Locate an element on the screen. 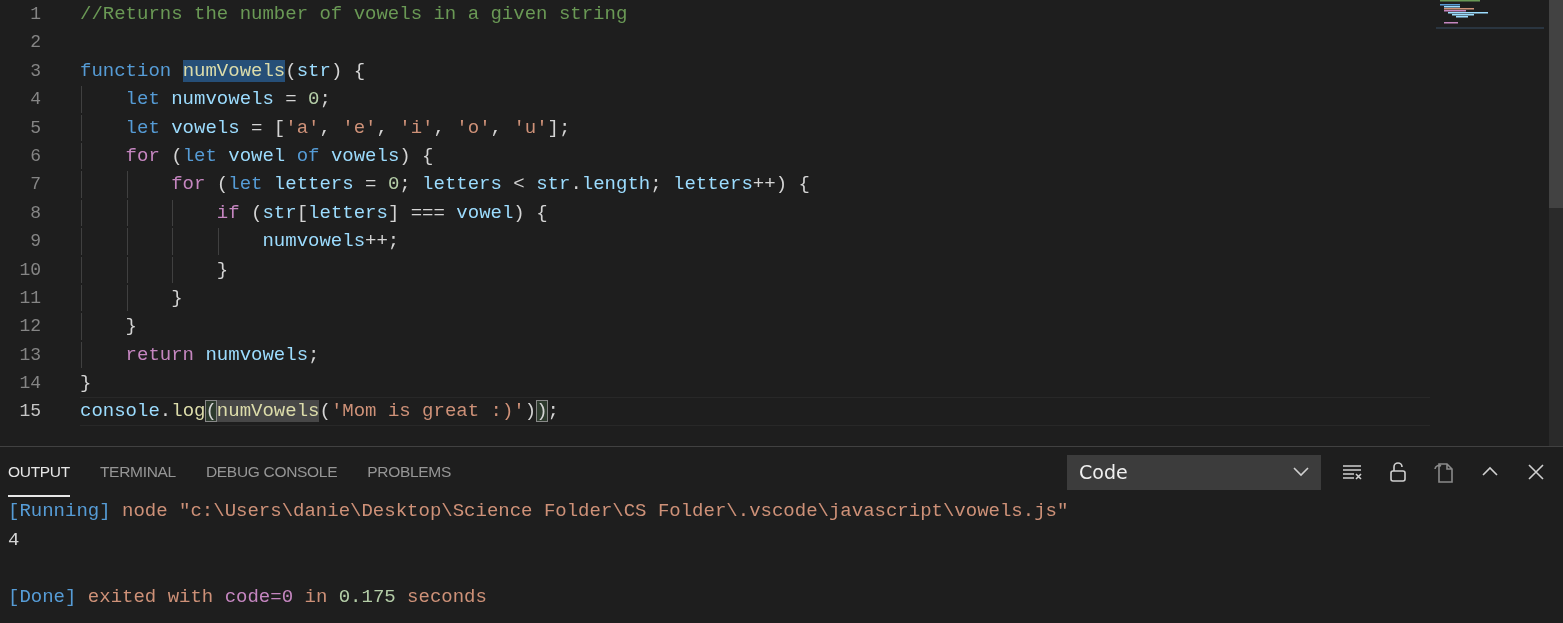 The height and width of the screenshot is (623, 1563). output-channel-dropdown: Code is located at coordinates (1194, 472).